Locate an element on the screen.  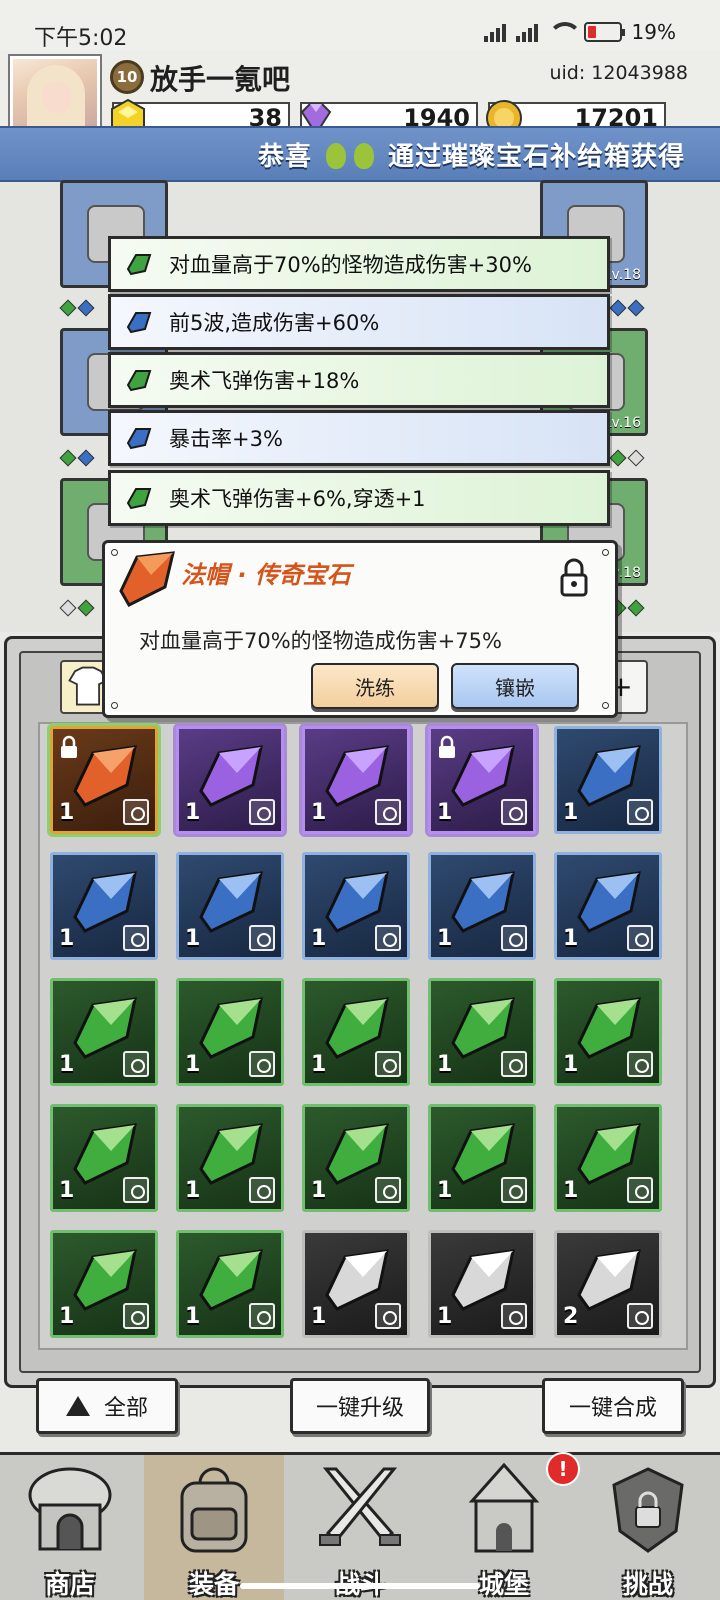
backpack-icon is located at coordinates (214, 1510).